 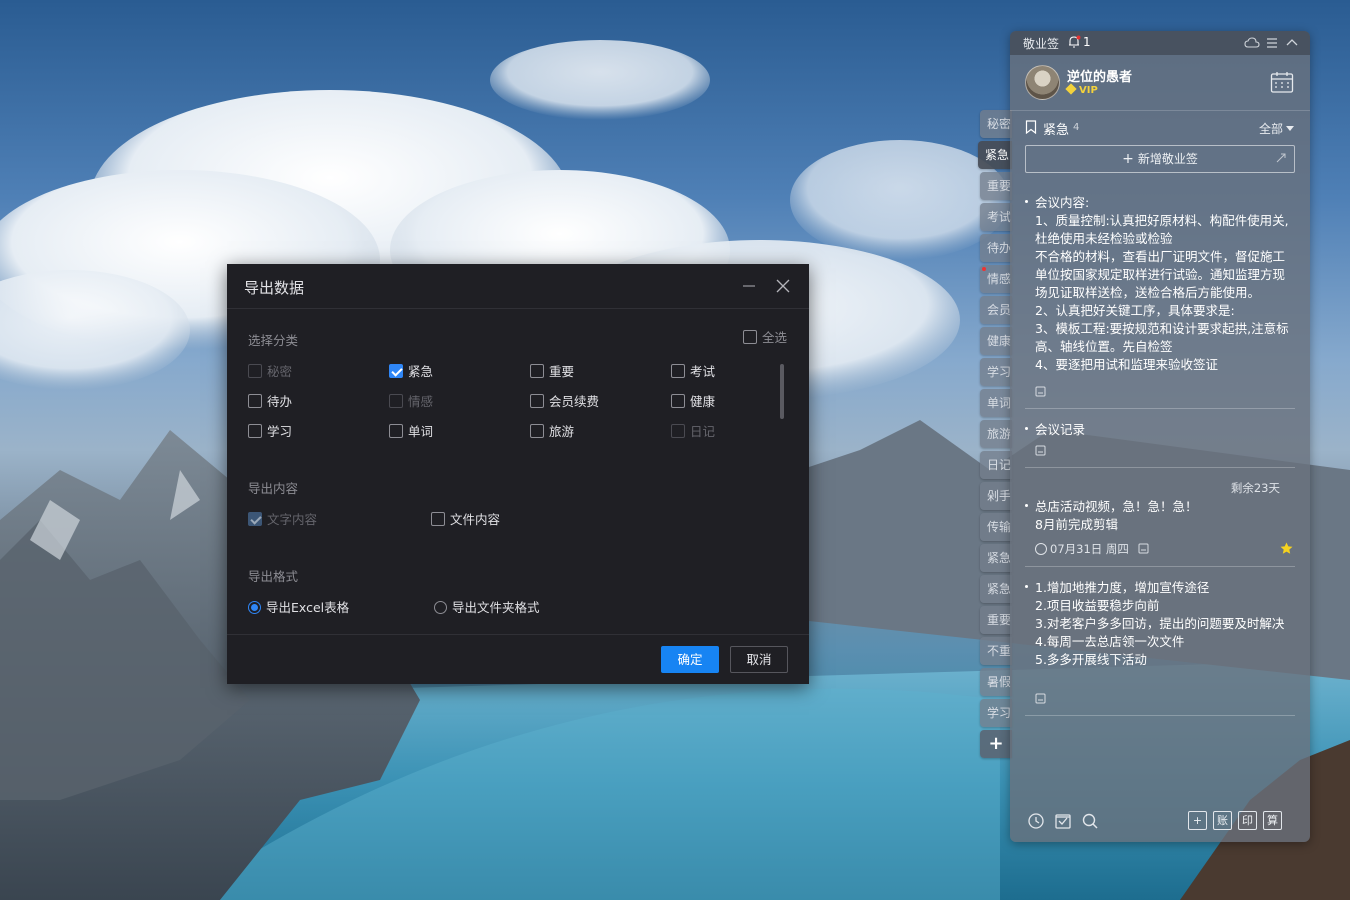 What do you see at coordinates (693, 373) in the screenshot?
I see `category-checkbox: 考试` at bounding box center [693, 373].